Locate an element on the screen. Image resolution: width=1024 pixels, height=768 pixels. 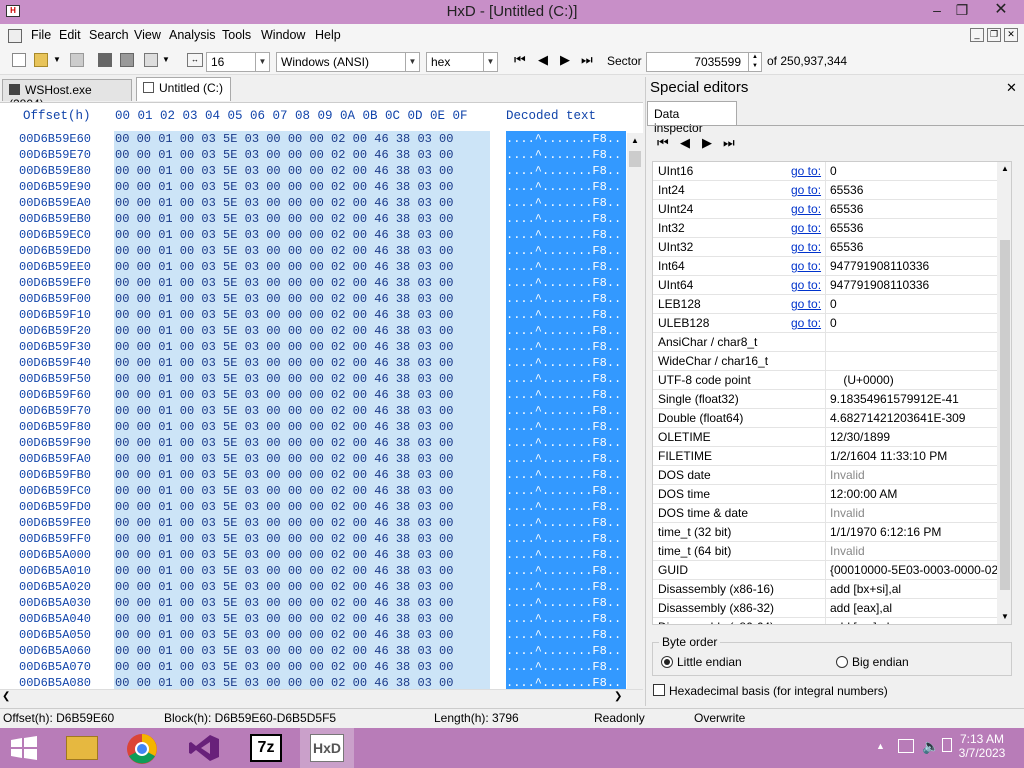
inspector-value: add [rax],al is located at coordinates (911, 621).